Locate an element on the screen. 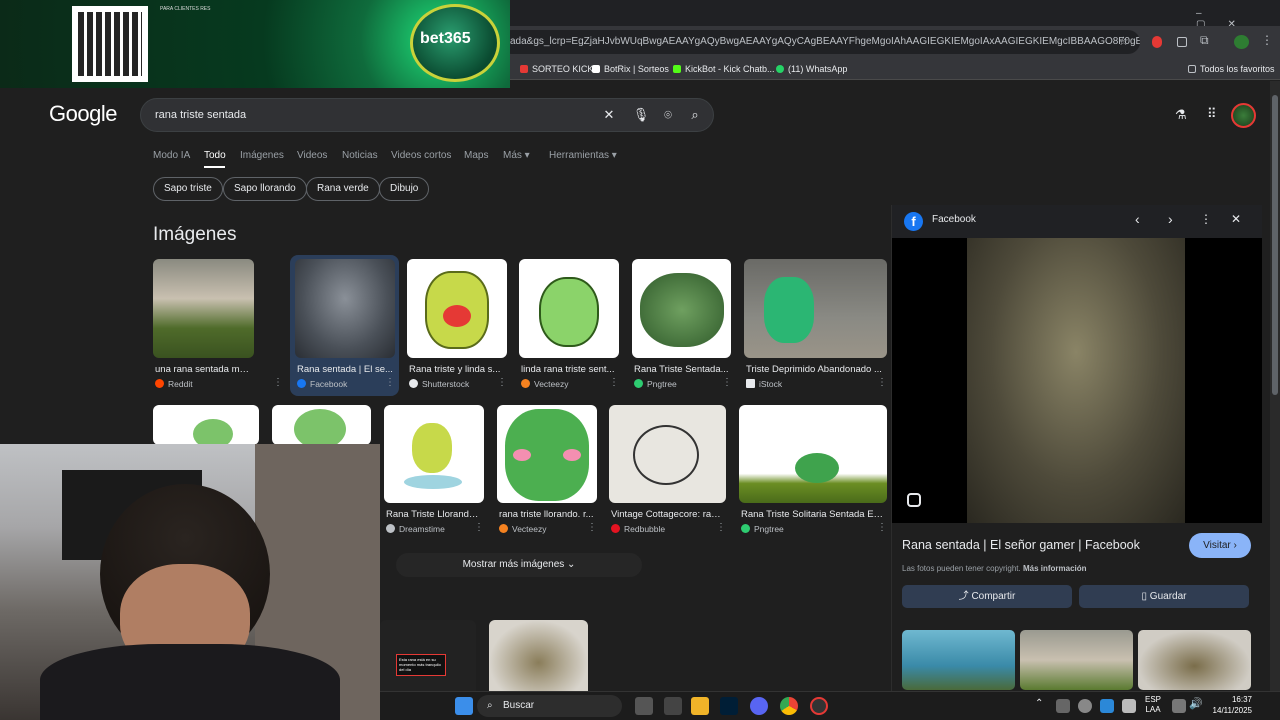 Image resolution: width=1280 pixels, height=720 pixels. clock: 16:37 14/11/2025 is located at coordinates (1227, 705).